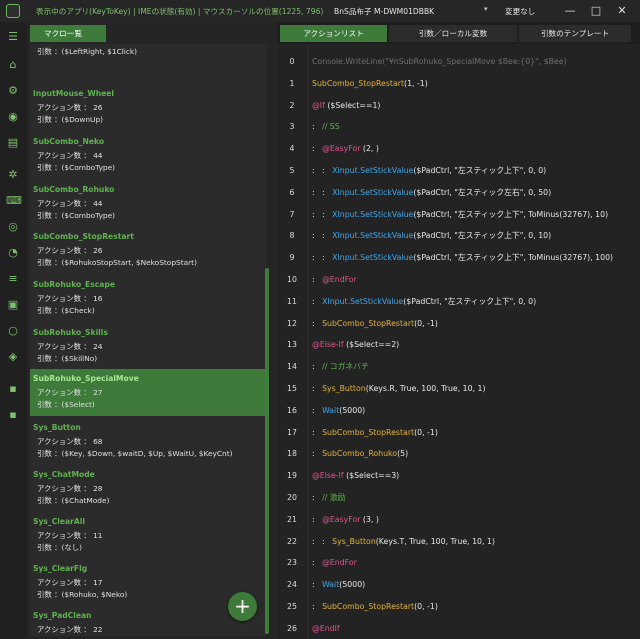 This screenshot has height=639, width=640. What do you see at coordinates (458, 433) in the screenshot?
I see `action-row: 17: SubCombo_StopRestart(0, -1)` at bounding box center [458, 433].